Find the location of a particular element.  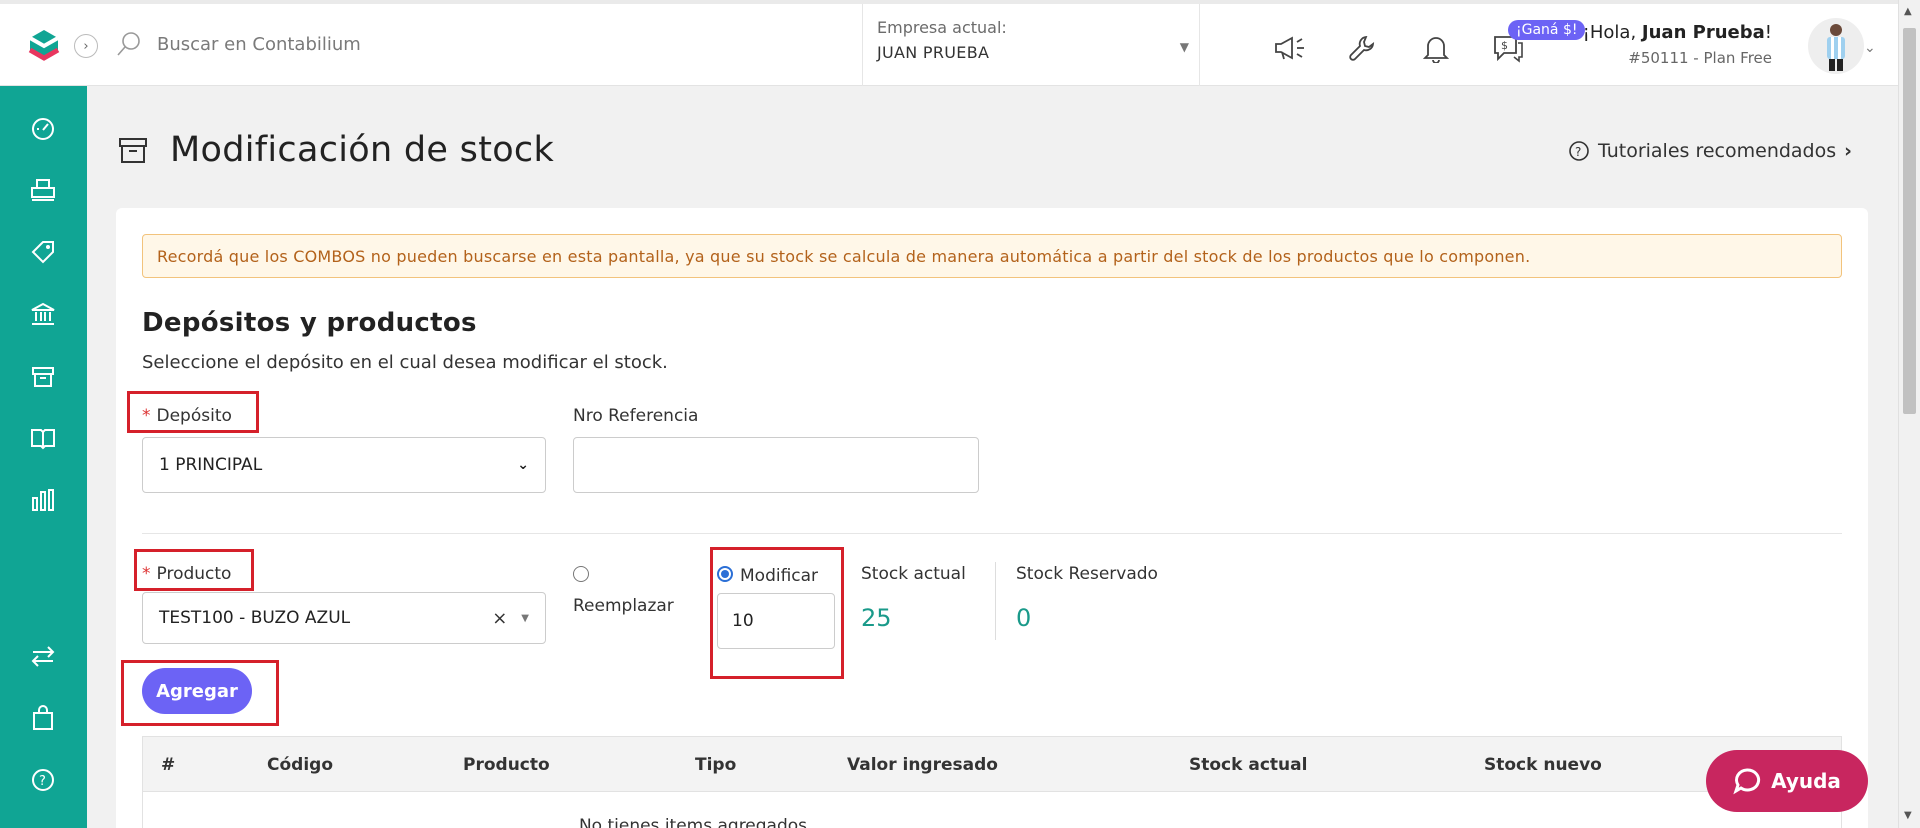

wrench-icon is located at coordinates (1362, 48).